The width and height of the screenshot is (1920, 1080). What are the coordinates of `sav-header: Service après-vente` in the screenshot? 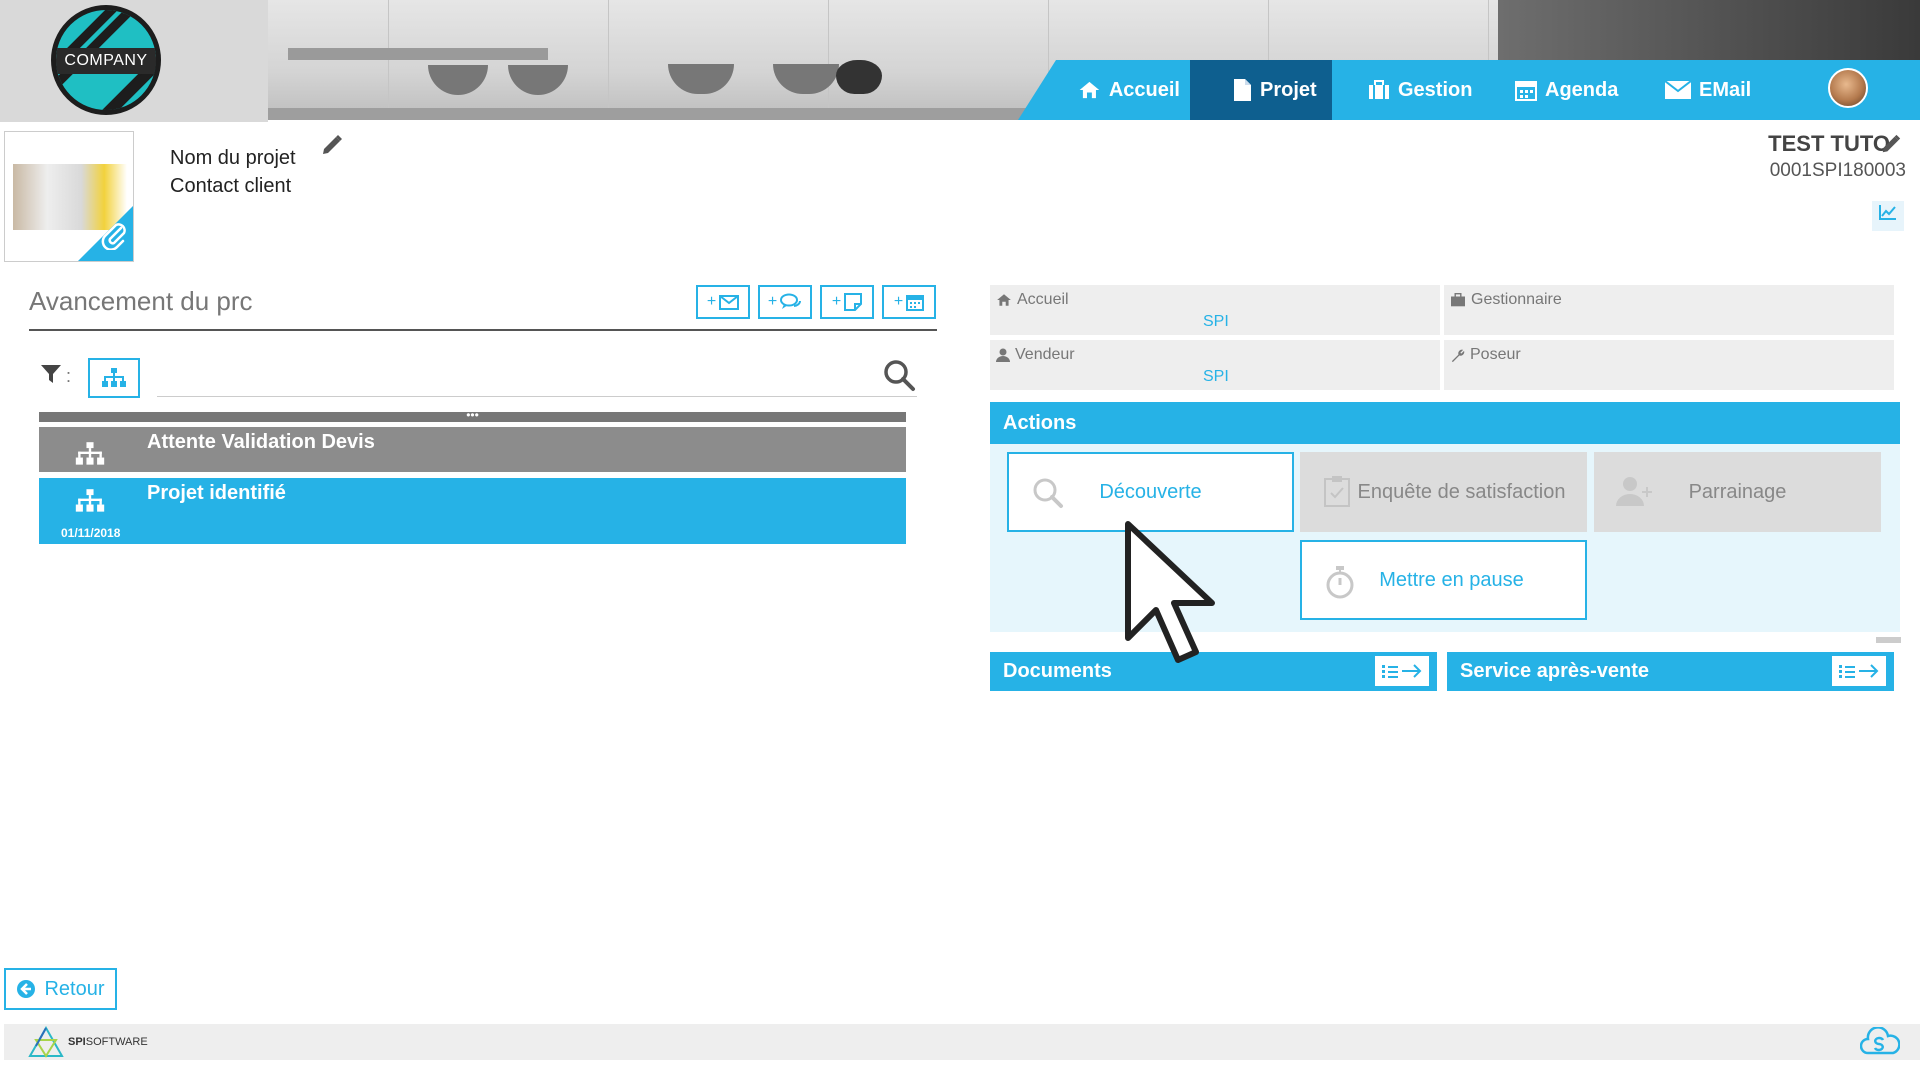 It's located at (1670, 671).